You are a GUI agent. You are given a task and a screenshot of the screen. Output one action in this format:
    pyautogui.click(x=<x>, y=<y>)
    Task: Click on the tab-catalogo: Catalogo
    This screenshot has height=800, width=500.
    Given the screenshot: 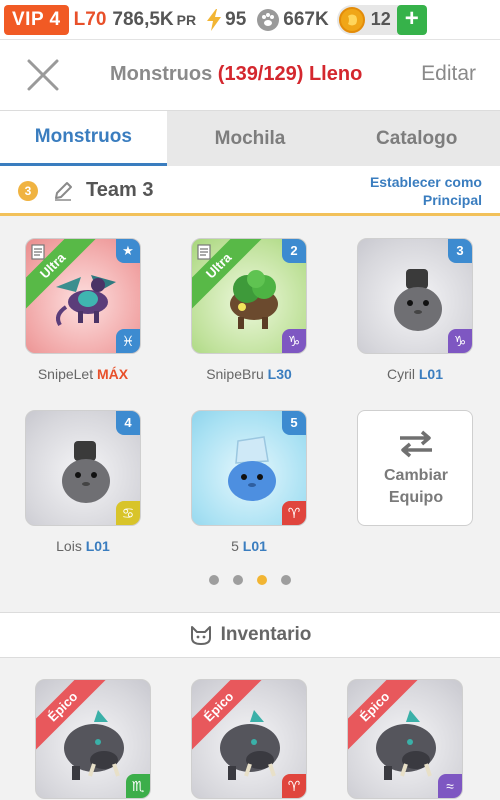 What is the action you would take?
    pyautogui.click(x=416, y=138)
    